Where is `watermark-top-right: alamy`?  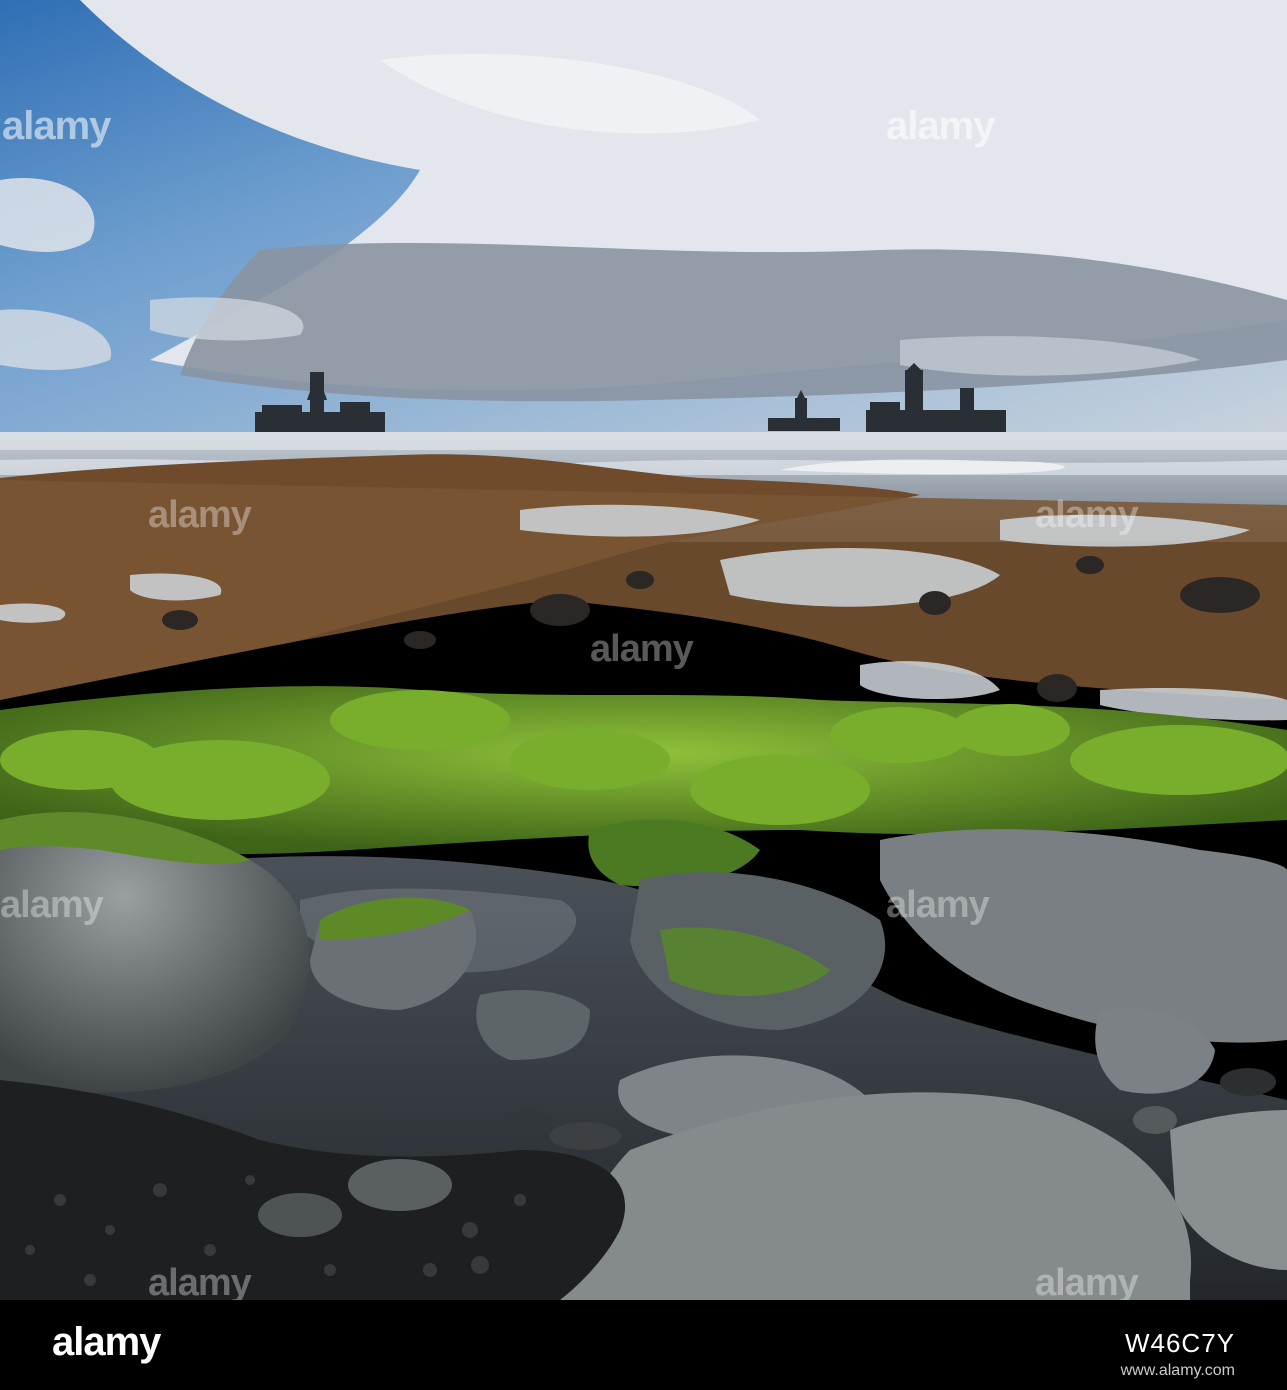 watermark-top-right: alamy is located at coordinates (940, 126).